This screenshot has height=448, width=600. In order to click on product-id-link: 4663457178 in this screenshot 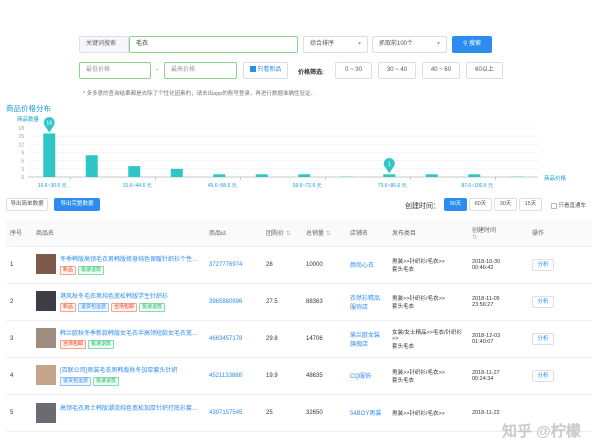, I will do `click(233, 339)`.